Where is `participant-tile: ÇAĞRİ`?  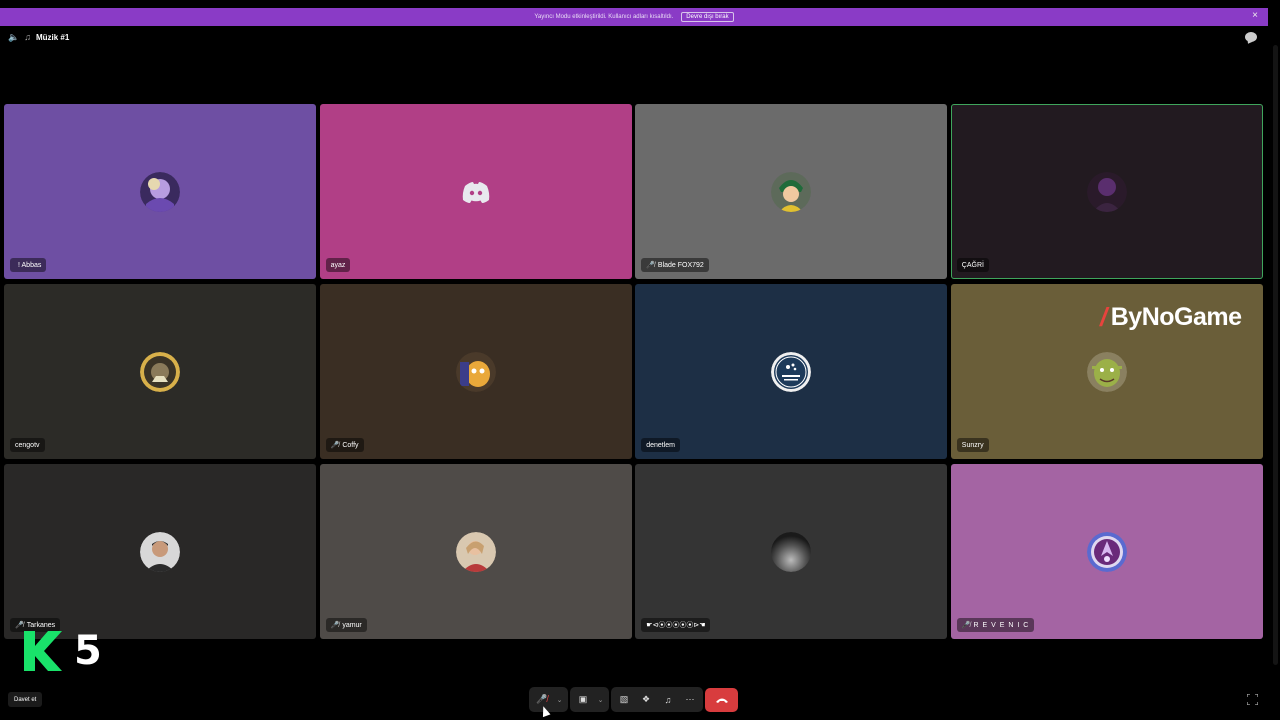
participant-tile: ÇAĞRİ is located at coordinates (1106, 191).